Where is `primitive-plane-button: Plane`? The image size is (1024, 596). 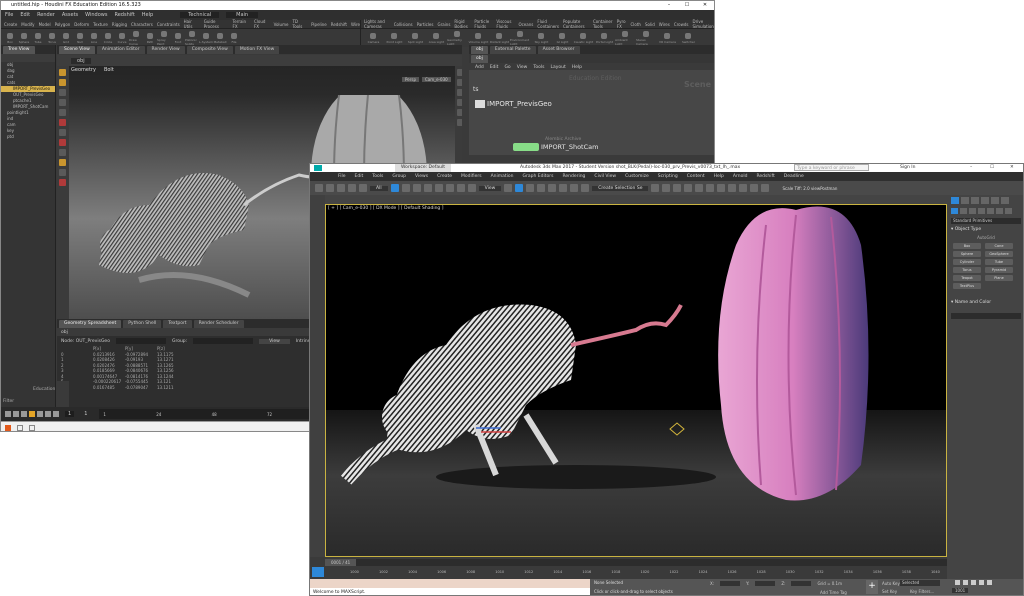 primitive-plane-button: Plane is located at coordinates (999, 278).